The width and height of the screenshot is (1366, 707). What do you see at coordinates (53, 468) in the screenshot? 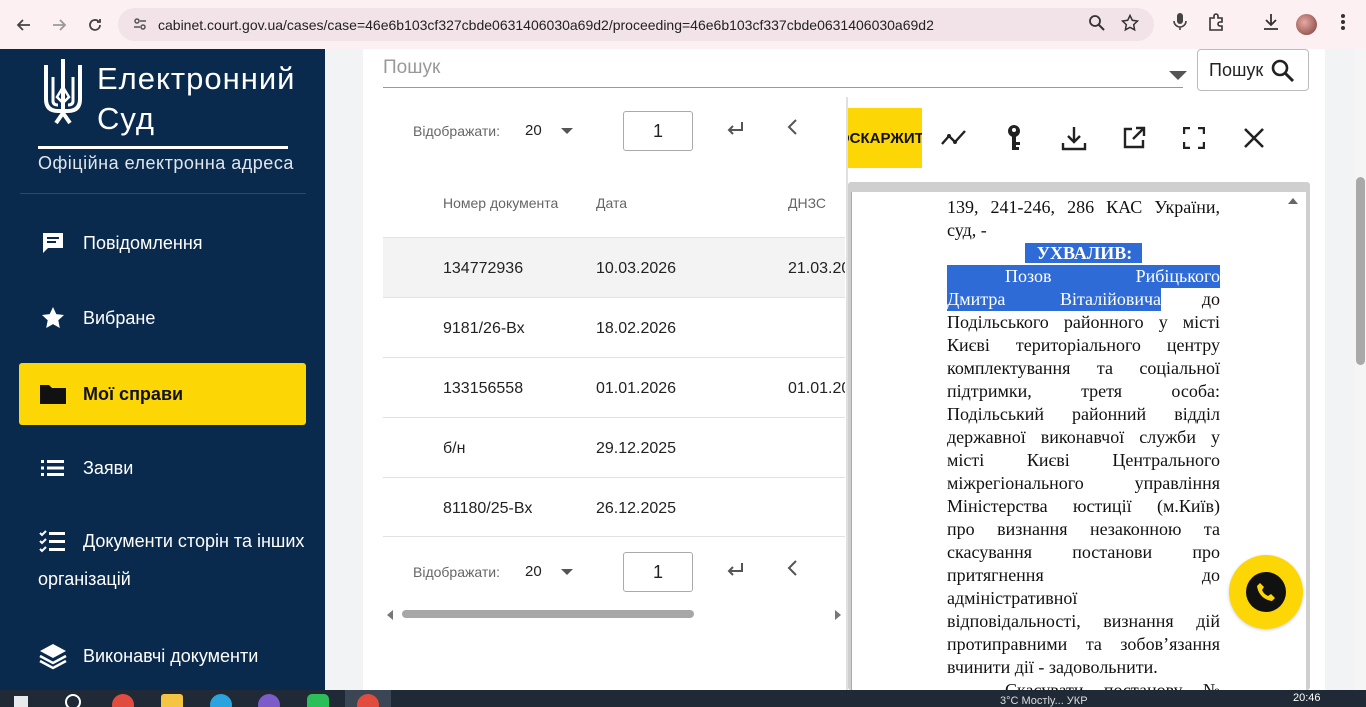
I see `list-icon` at bounding box center [53, 468].